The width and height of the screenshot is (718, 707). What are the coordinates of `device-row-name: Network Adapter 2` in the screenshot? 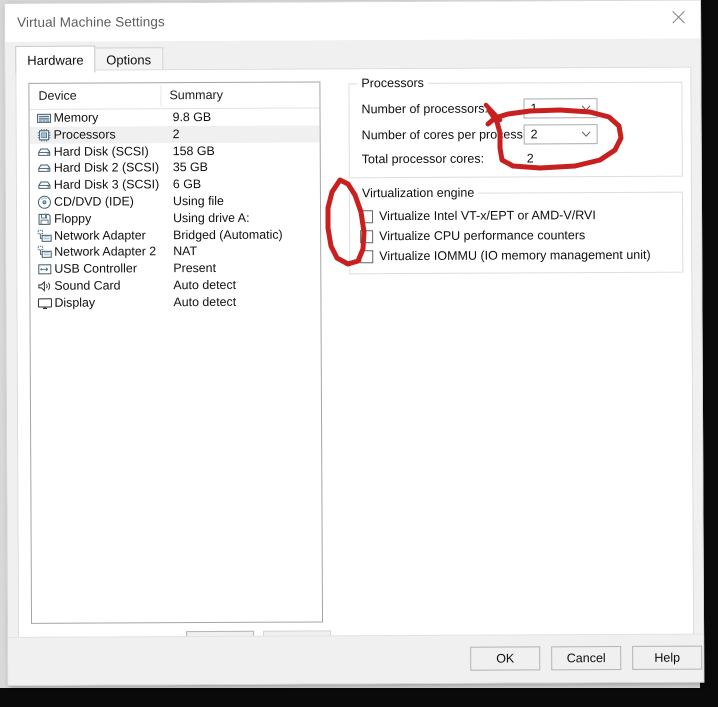 It's located at (105, 252).